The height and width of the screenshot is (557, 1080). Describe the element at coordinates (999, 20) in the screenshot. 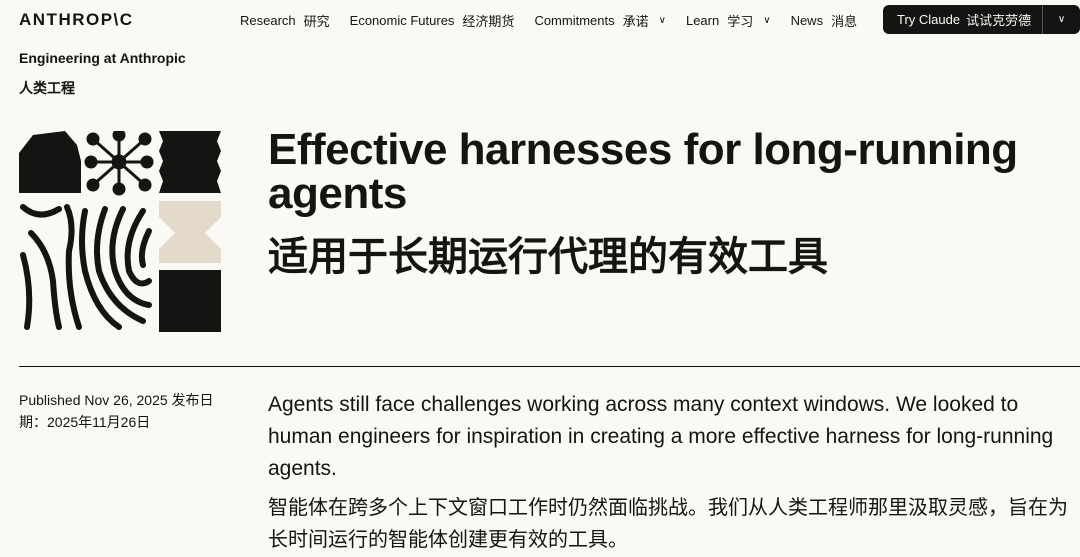

I see `cta-label-zh: 试试克劳德` at that location.